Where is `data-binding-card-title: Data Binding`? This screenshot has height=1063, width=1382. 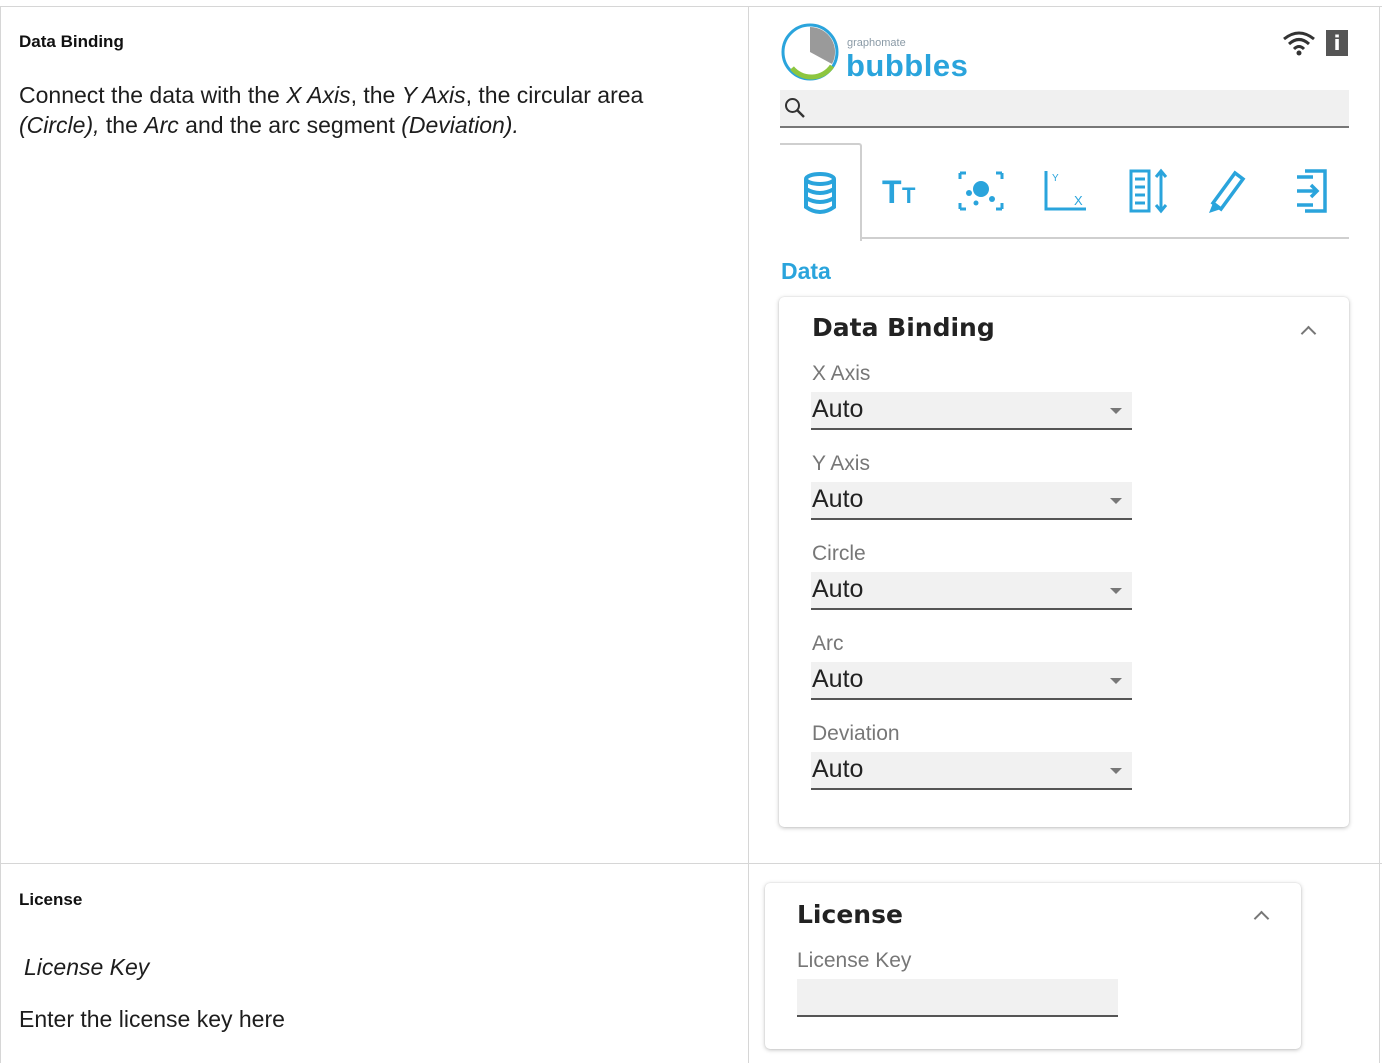
data-binding-card-title: Data Binding is located at coordinates (903, 327).